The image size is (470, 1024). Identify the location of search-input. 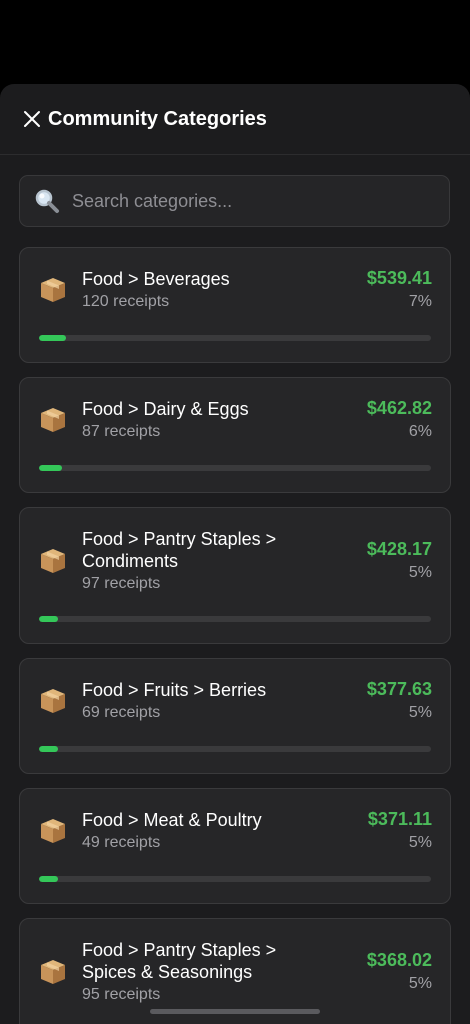
(252, 201).